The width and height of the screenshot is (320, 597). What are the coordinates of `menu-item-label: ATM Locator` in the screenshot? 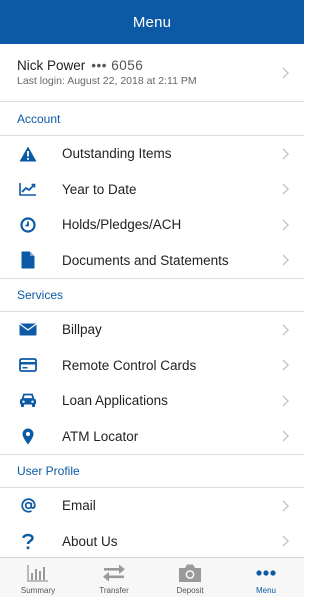 It's located at (100, 436).